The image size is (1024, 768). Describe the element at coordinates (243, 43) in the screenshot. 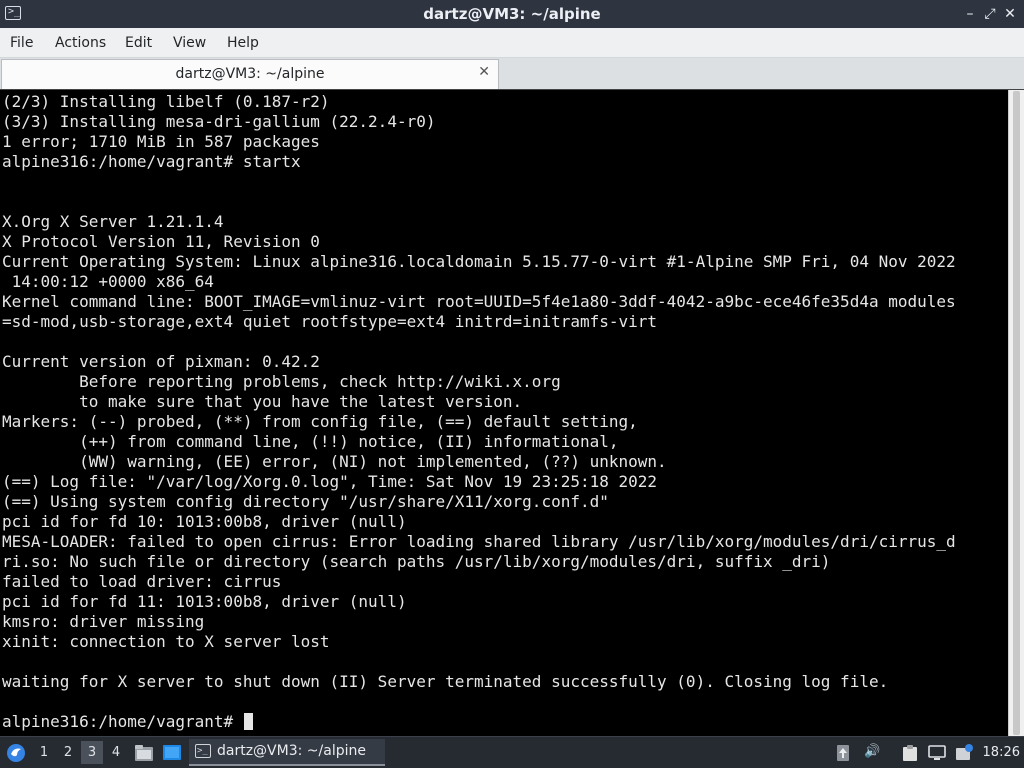

I see `menu-help: Help` at that location.